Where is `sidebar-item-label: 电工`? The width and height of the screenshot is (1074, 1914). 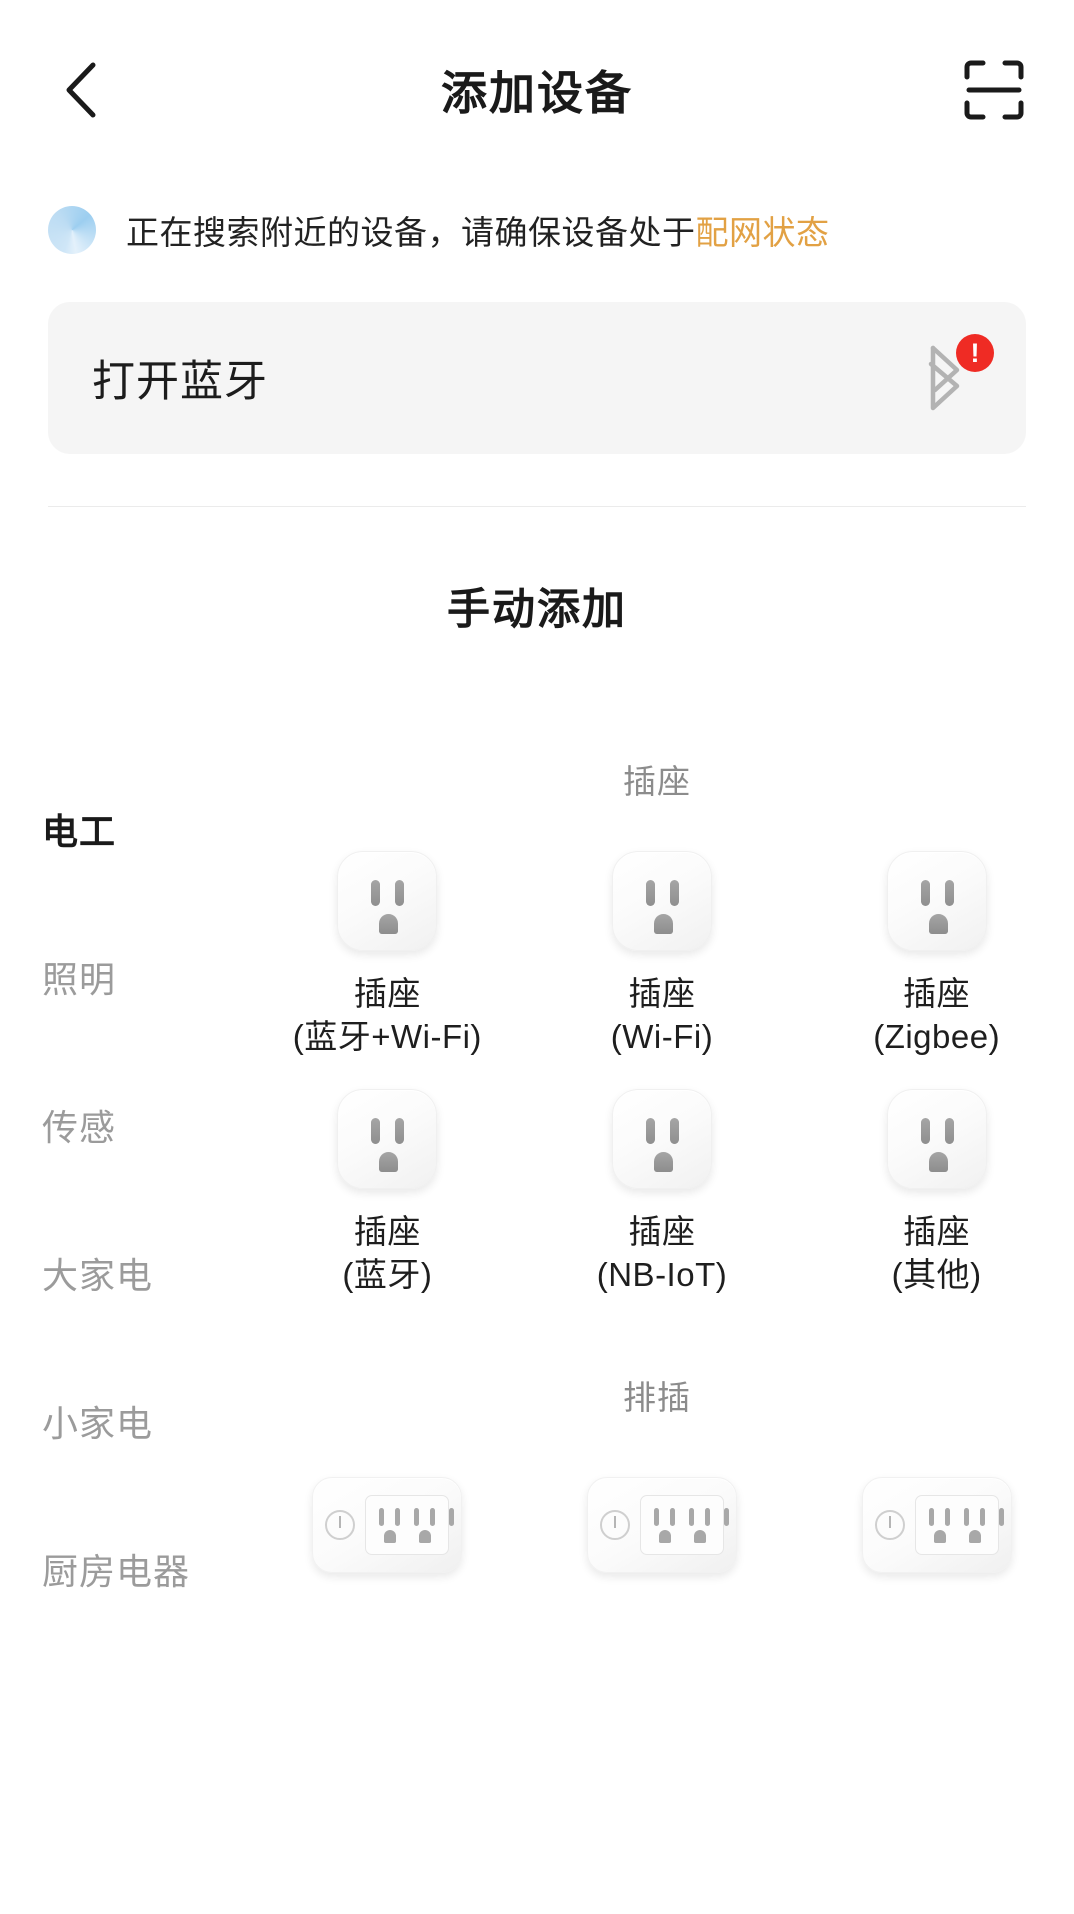
sidebar-item-label: 电工 is located at coordinates (79, 831).